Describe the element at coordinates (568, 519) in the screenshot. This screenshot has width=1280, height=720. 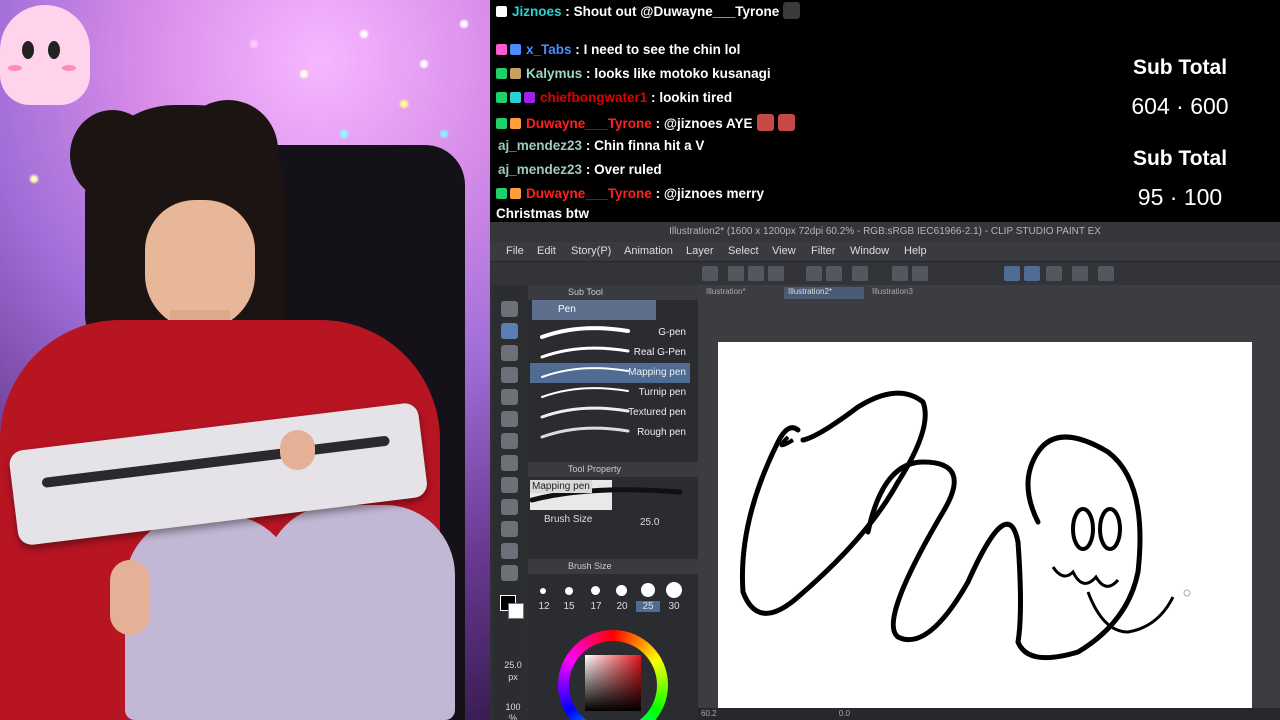
I see `brush-size-label: Brush Size` at that location.